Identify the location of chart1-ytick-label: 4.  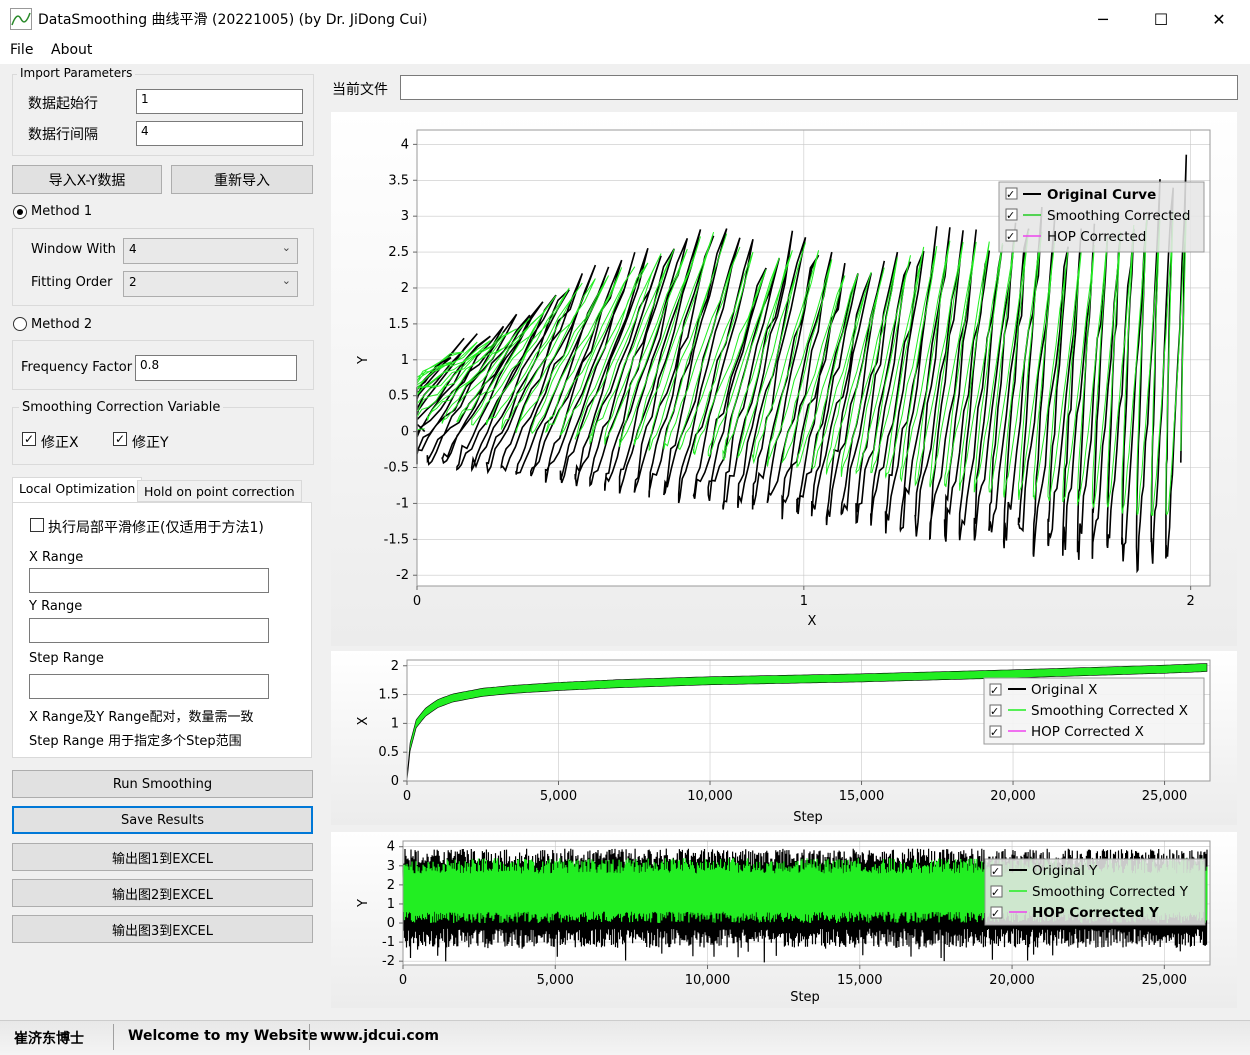
(405, 144).